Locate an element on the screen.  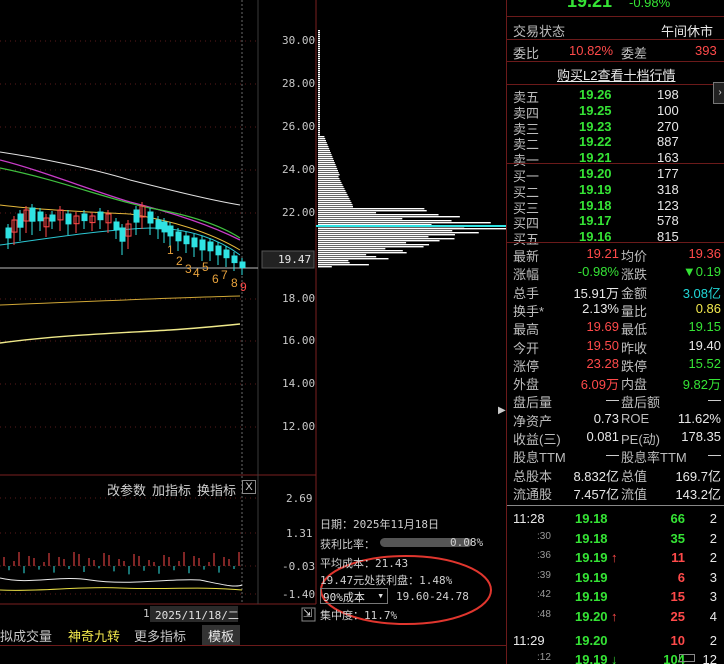
tick-arrow-icon: ↑ is located at coordinates (614, 558).